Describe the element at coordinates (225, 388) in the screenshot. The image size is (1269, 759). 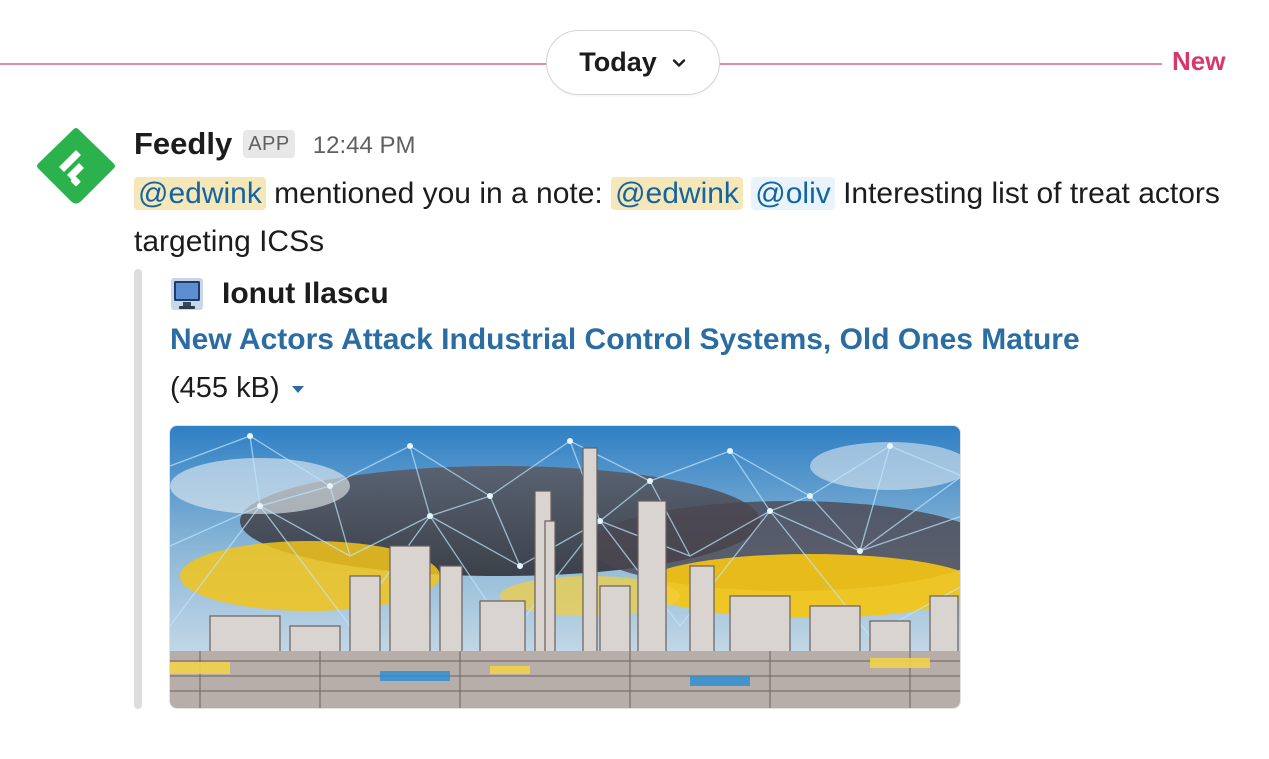
I see `file-size: (455 kB)` at that location.